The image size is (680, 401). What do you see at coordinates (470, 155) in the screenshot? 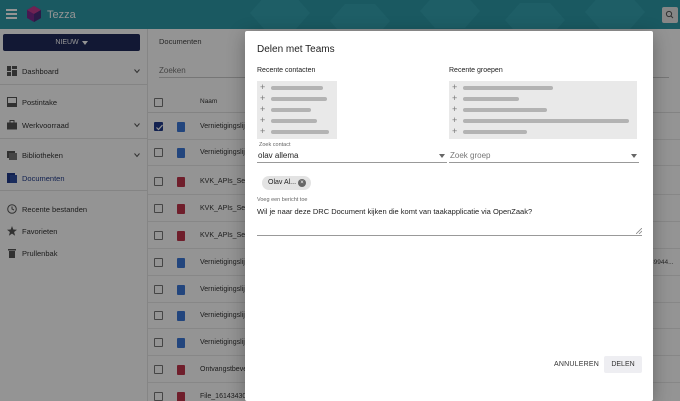
I see `group-search-placeholder: Zoek groep` at bounding box center [470, 155].